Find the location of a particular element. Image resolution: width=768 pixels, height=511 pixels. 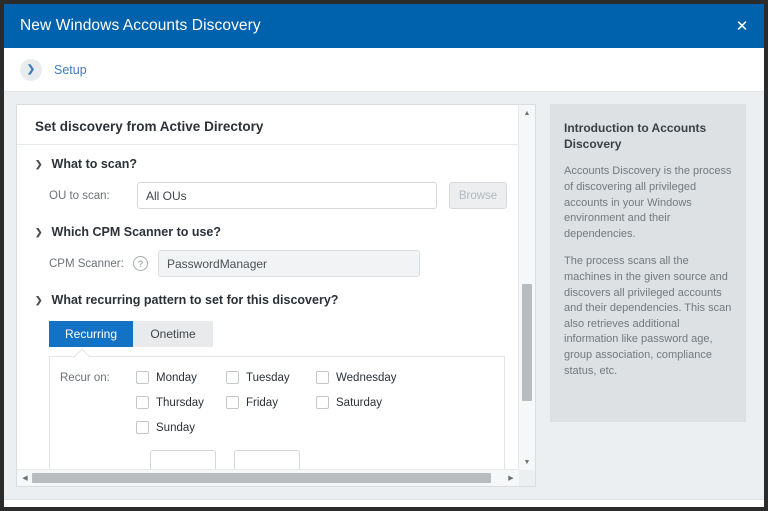

checkbox-friday: Friday is located at coordinates (271, 402).